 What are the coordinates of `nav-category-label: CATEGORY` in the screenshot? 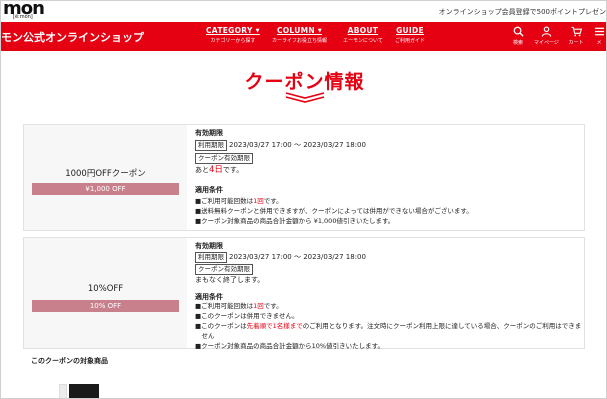 It's located at (229, 30).